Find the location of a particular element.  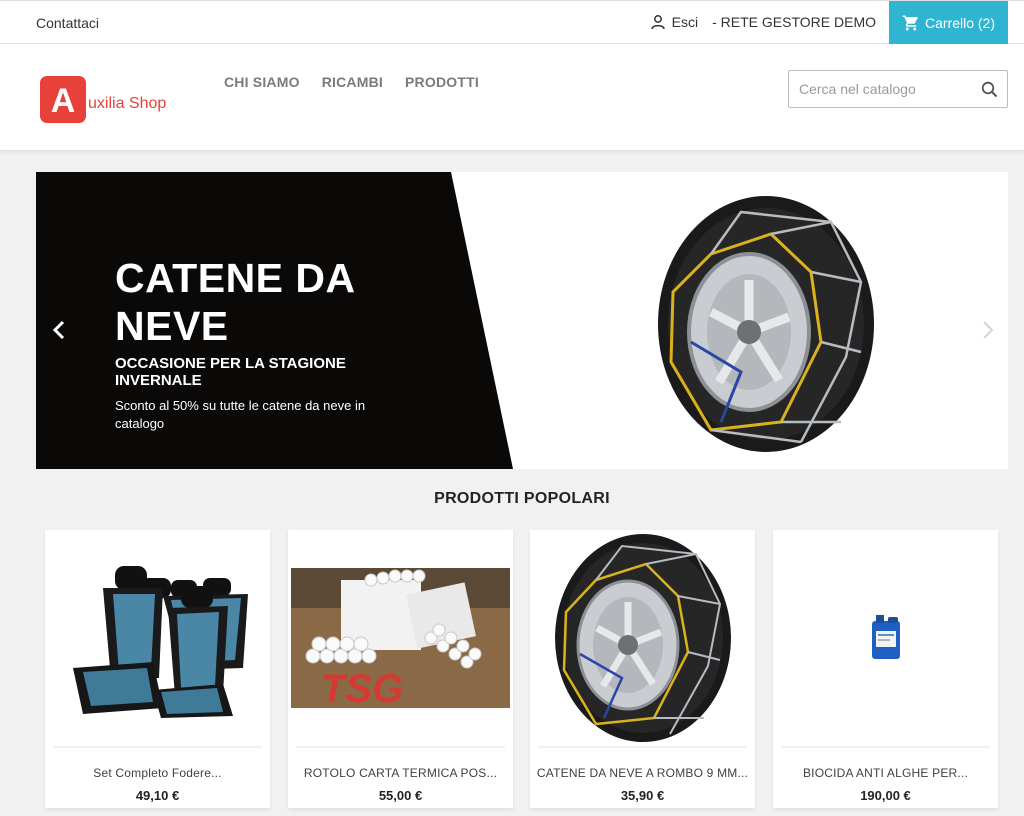

nav-item-ricambi: RICAMBI is located at coordinates (352, 82).